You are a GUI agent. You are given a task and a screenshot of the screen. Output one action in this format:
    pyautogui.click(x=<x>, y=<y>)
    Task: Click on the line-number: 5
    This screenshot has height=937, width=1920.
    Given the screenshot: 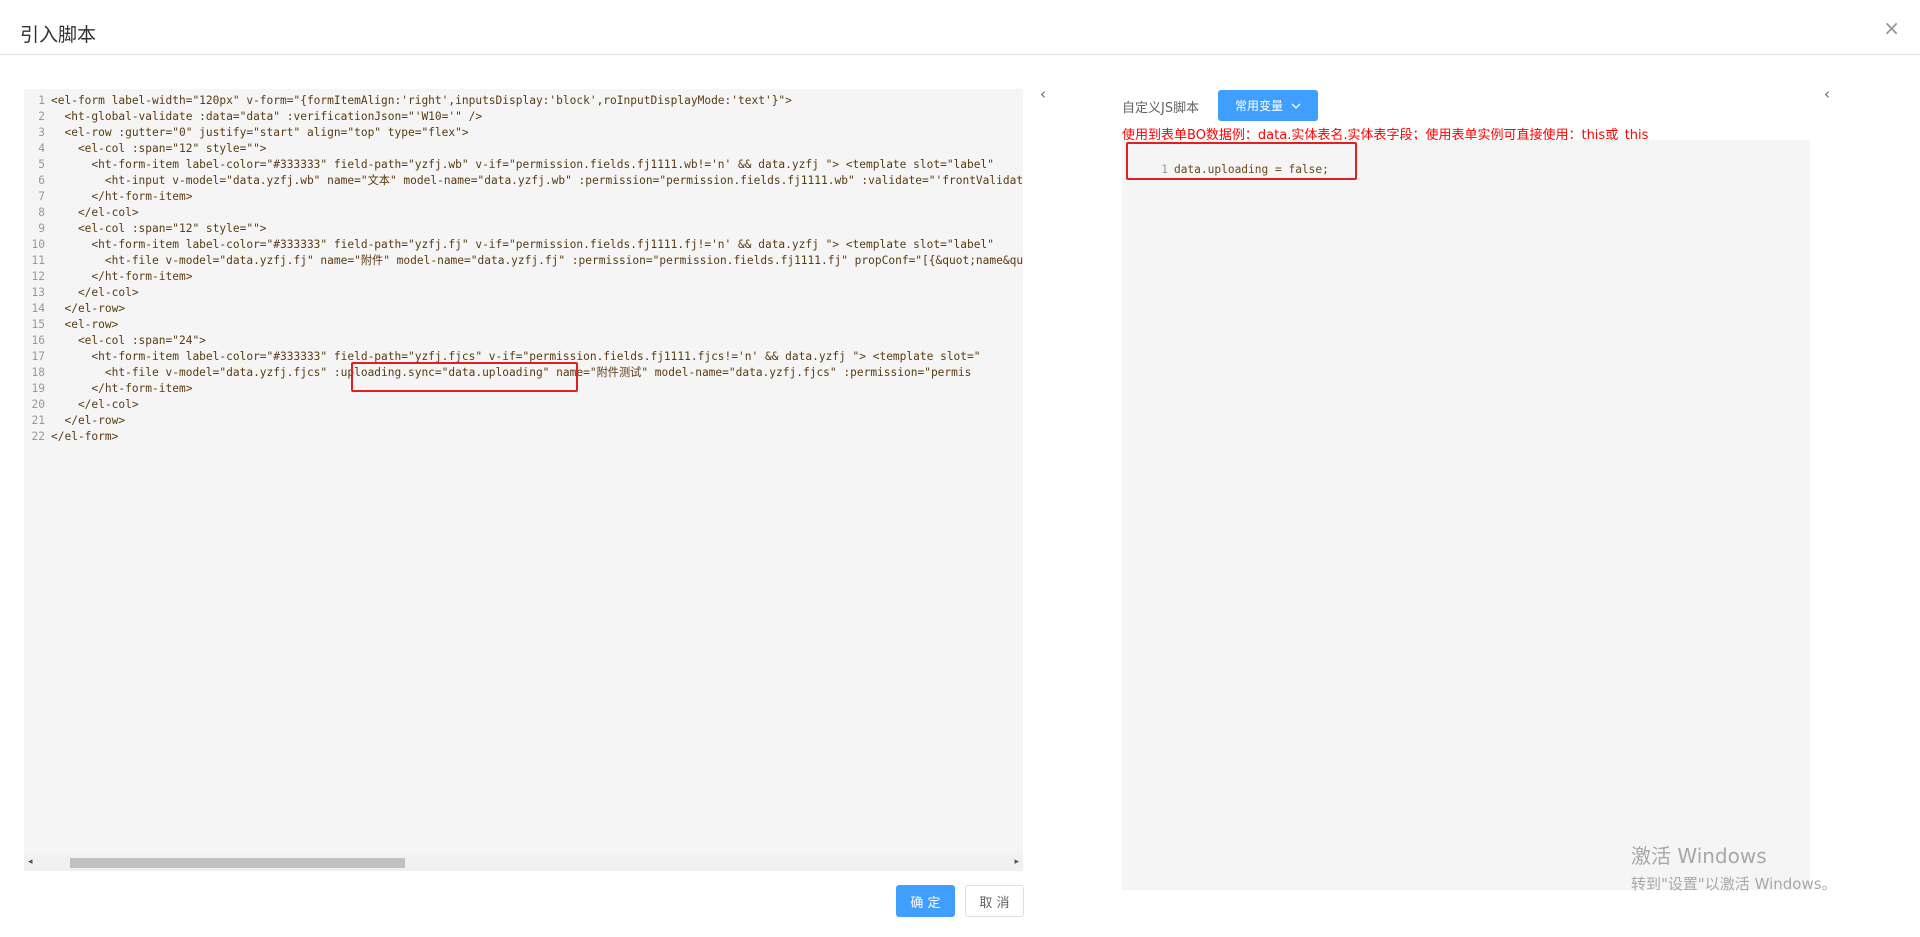 What is the action you would take?
    pyautogui.click(x=41, y=164)
    